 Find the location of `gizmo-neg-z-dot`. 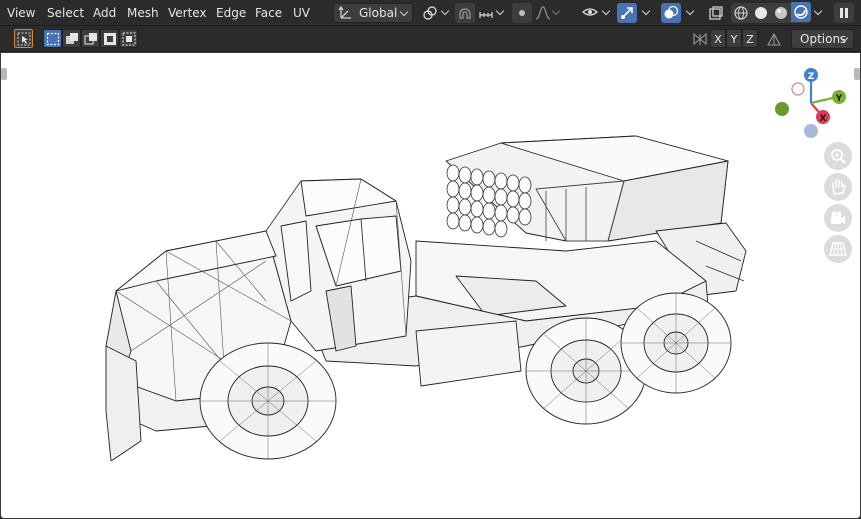

gizmo-neg-z-dot is located at coordinates (811, 131).